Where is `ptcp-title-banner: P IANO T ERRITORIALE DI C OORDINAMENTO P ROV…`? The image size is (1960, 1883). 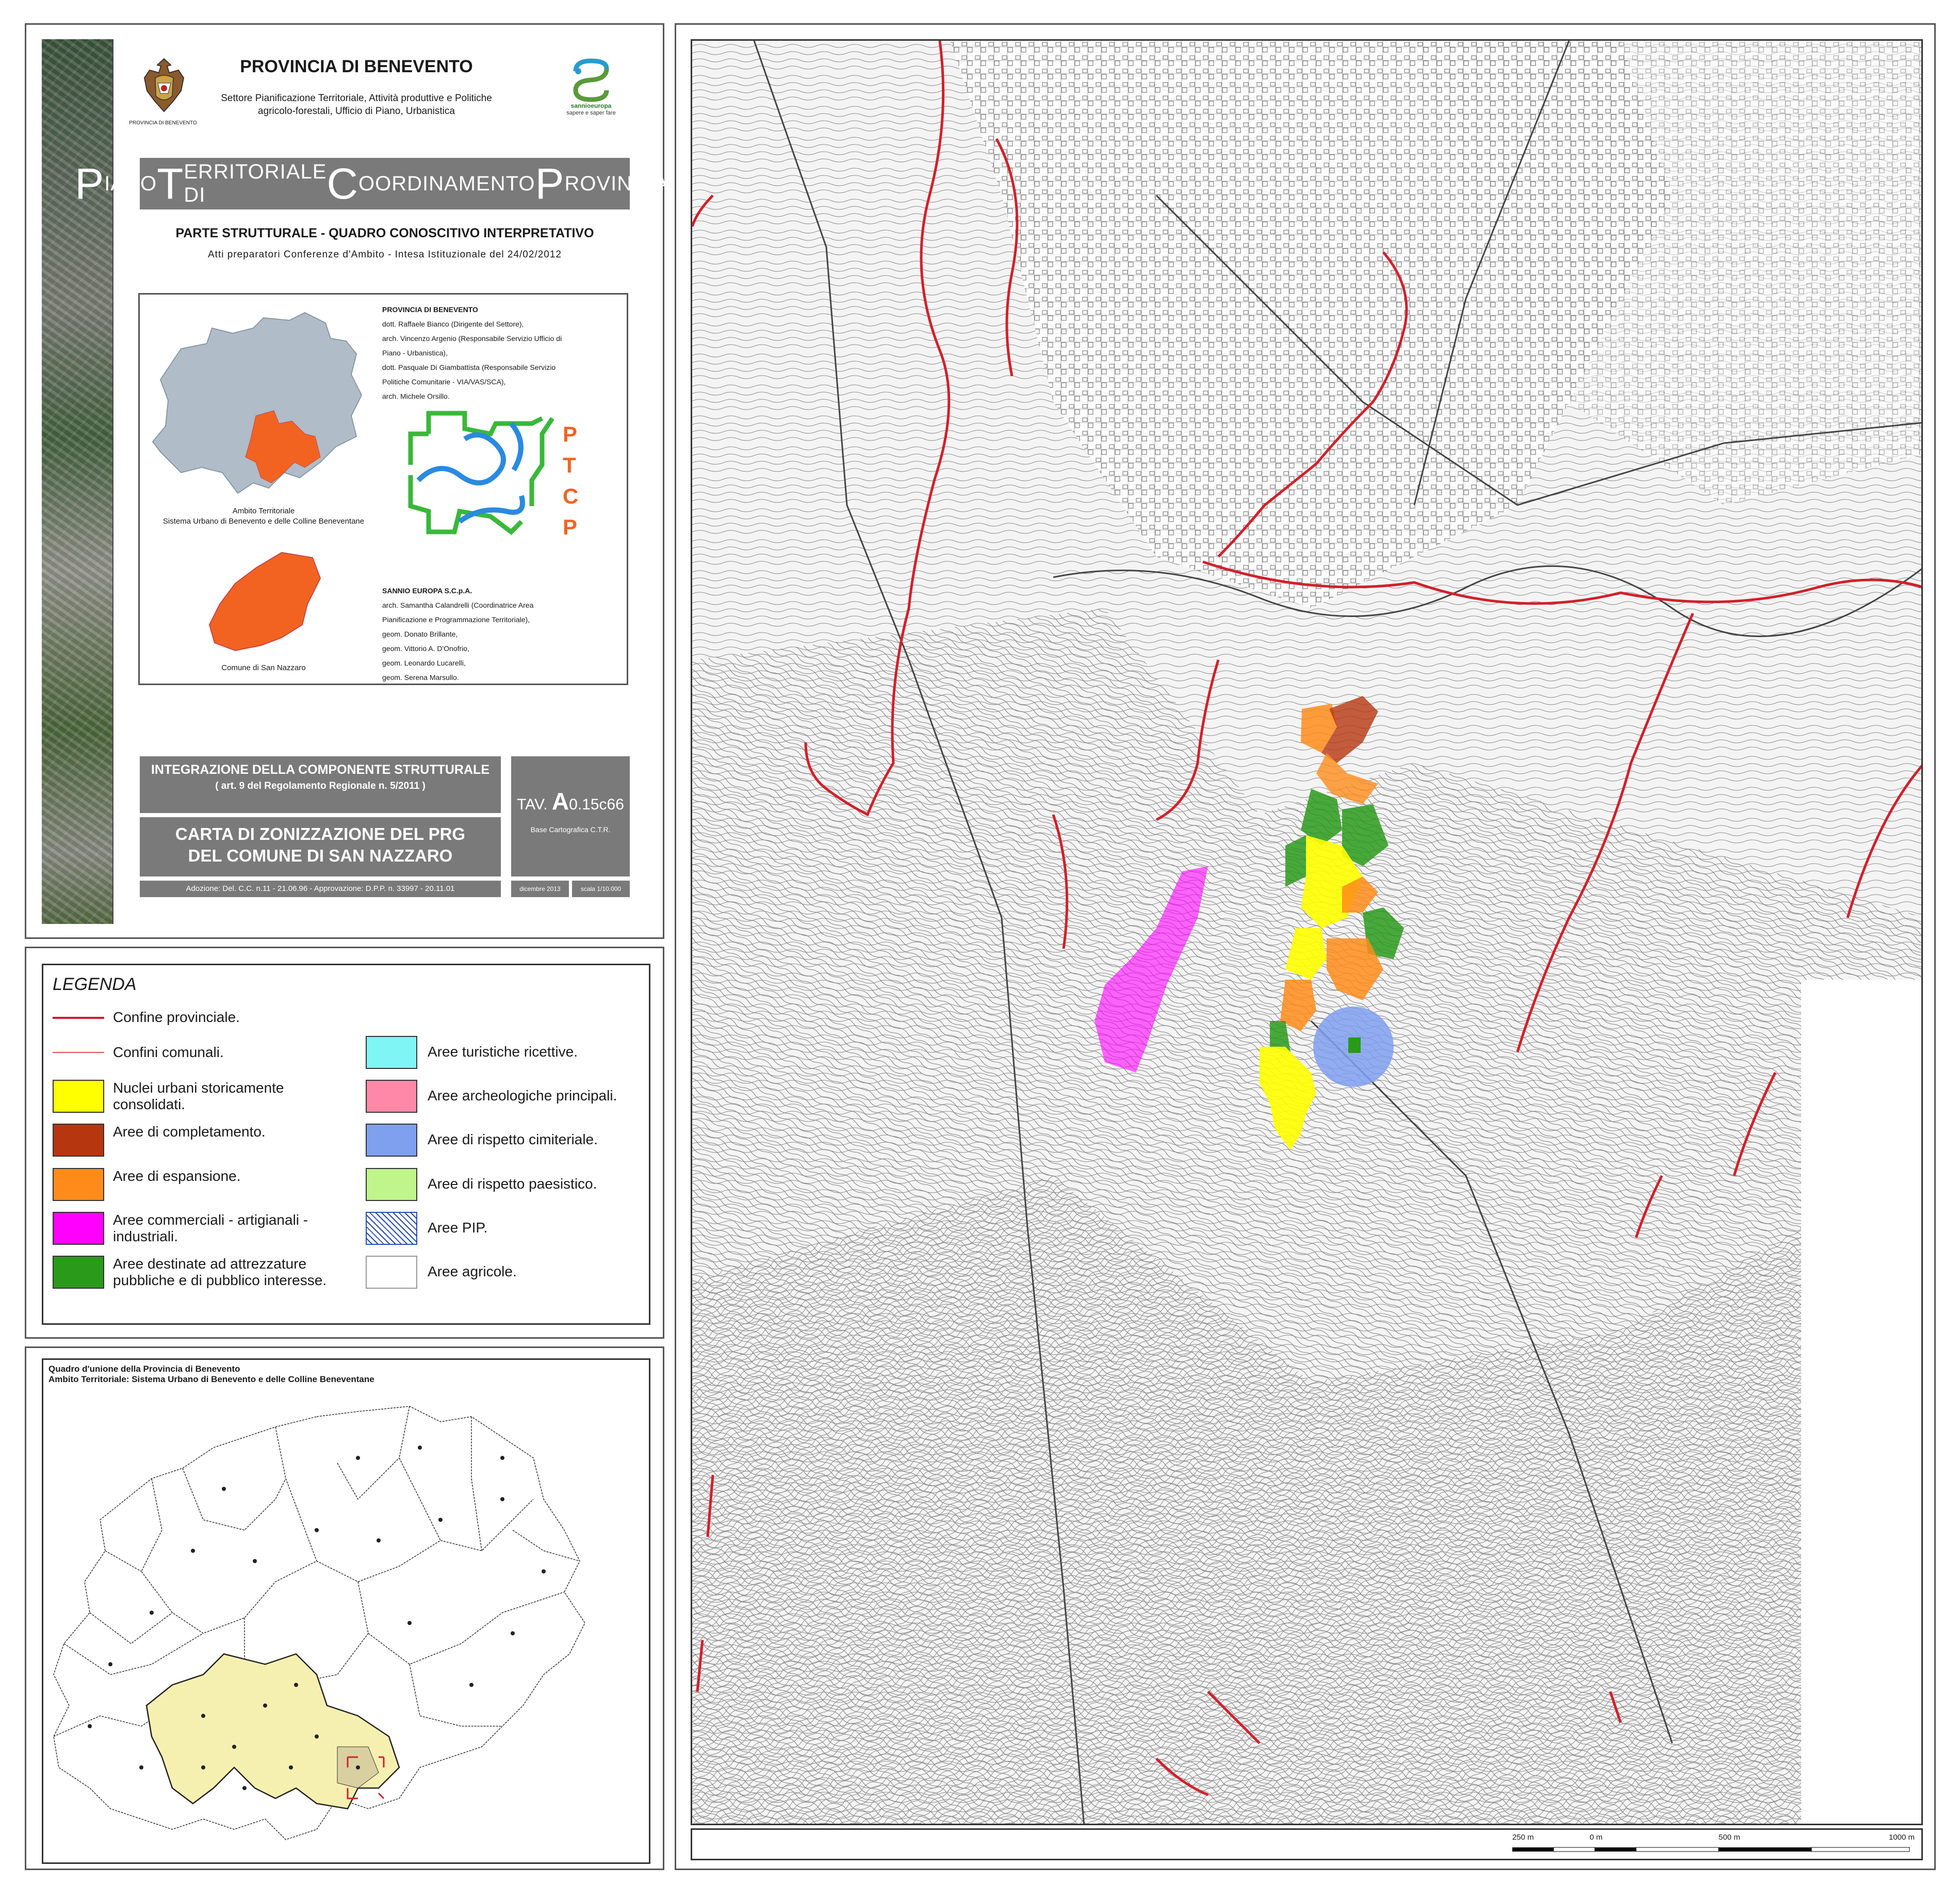
ptcp-title-banner: P IANO T ERRITORIALE DI C OORDINAMENTO P ROV… is located at coordinates (385, 183).